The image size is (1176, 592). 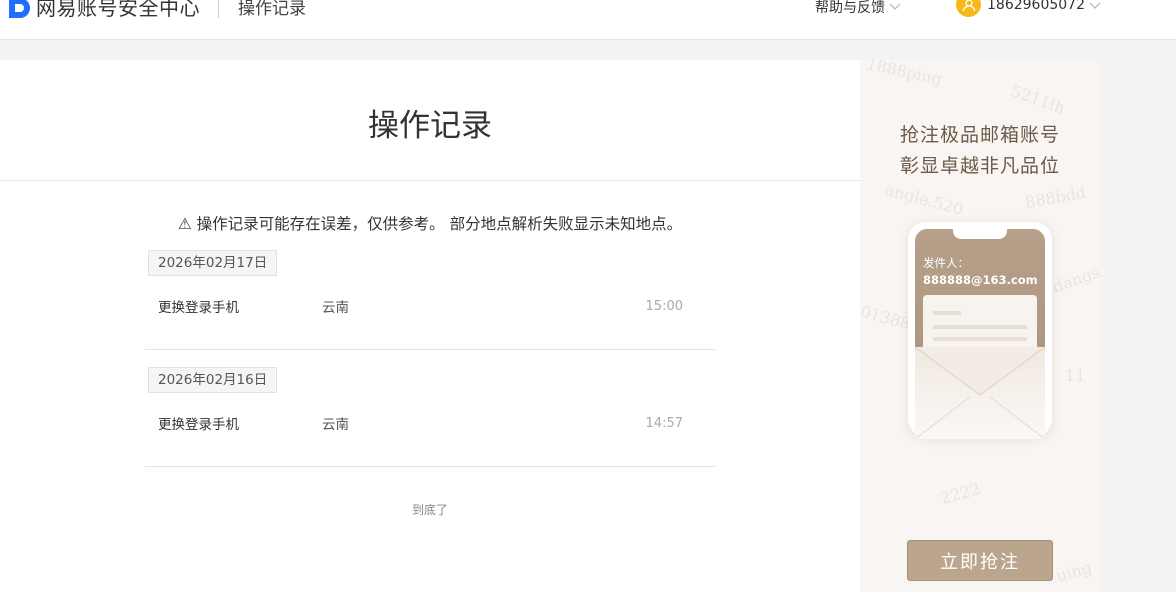 I want to click on record-group: 2026年02月17日 更换登录手机 云南 15:00, so click(x=430, y=300).